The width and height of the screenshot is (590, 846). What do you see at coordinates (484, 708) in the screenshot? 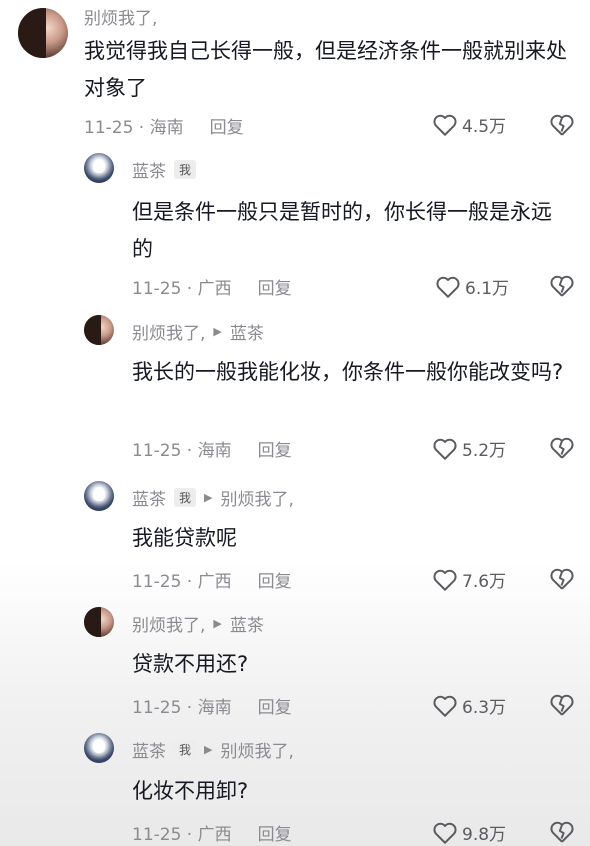
I see `like-count: 6.3万` at bounding box center [484, 708].